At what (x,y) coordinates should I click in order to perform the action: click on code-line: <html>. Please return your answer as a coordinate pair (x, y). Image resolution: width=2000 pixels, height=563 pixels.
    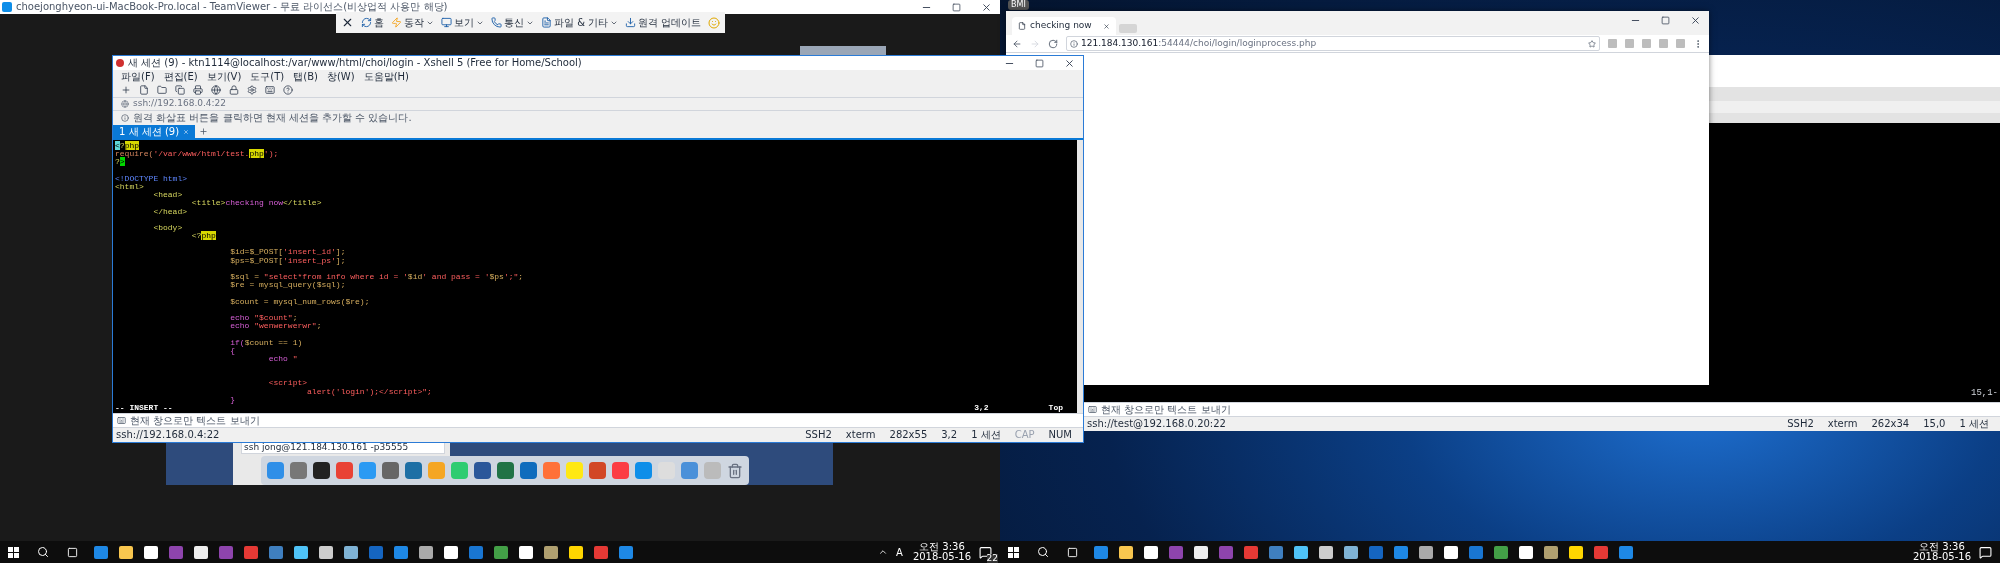
    Looking at the image, I should click on (129, 187).